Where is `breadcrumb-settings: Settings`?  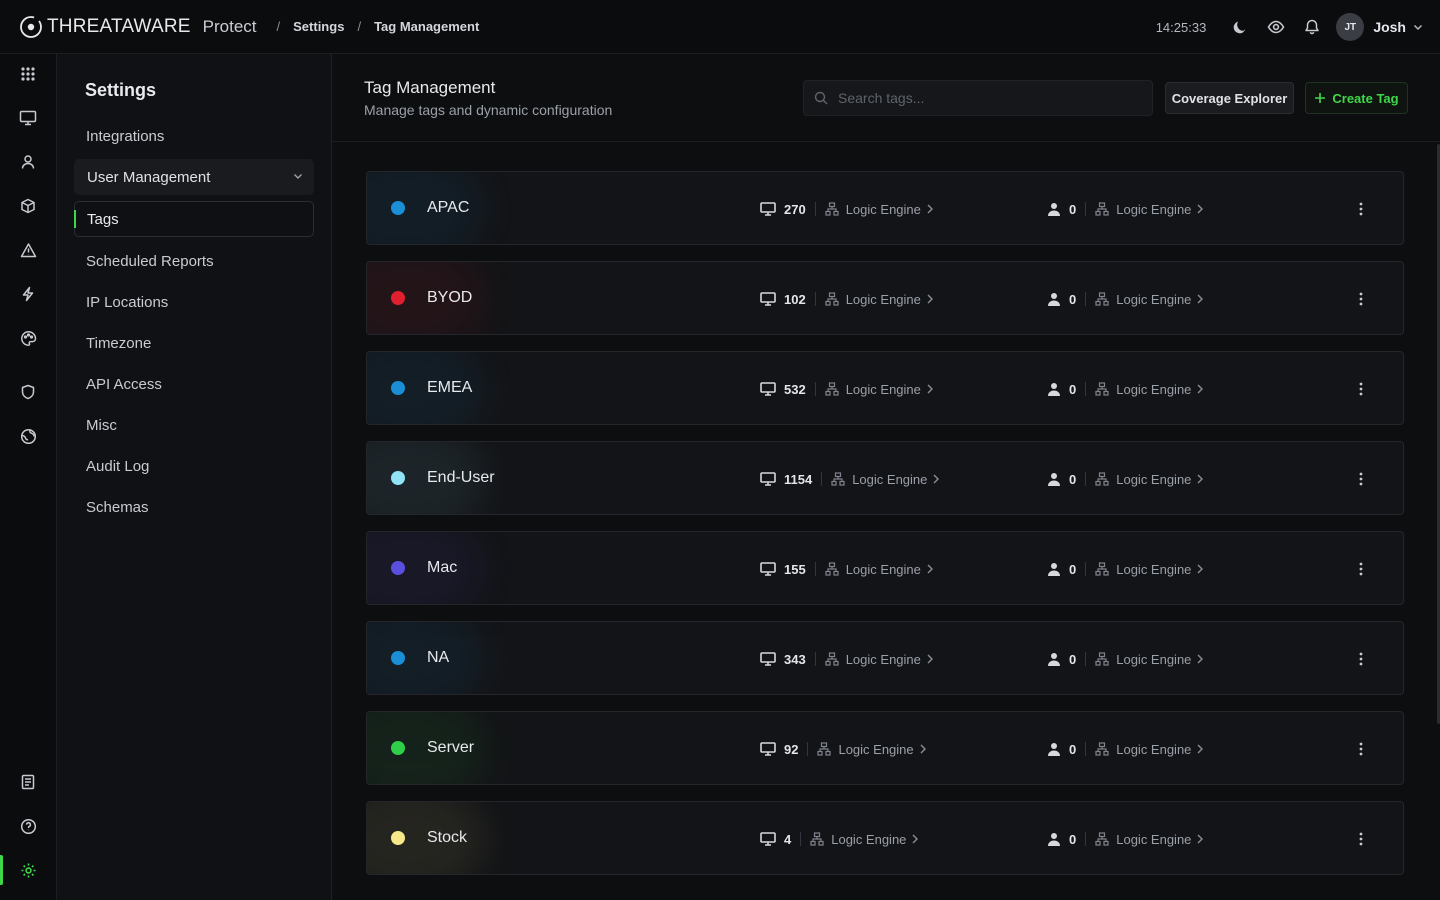 breadcrumb-settings: Settings is located at coordinates (318, 26).